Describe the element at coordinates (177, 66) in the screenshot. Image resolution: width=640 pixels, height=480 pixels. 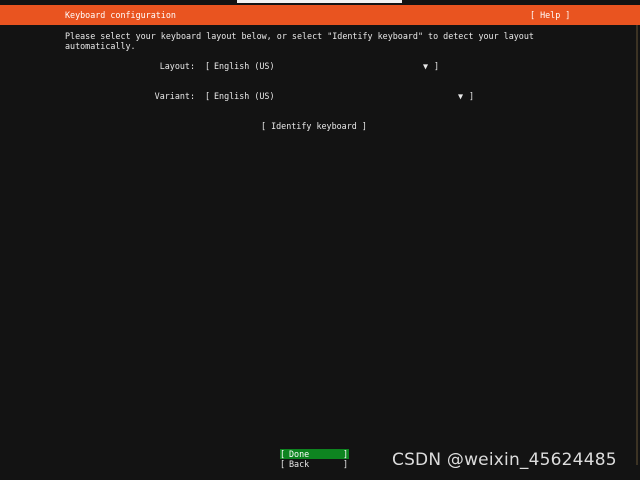
I see `layout-label: Layout:` at that location.